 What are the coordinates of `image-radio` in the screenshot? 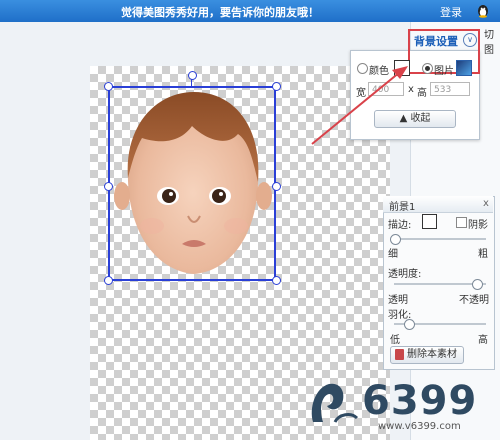 It's located at (427, 68).